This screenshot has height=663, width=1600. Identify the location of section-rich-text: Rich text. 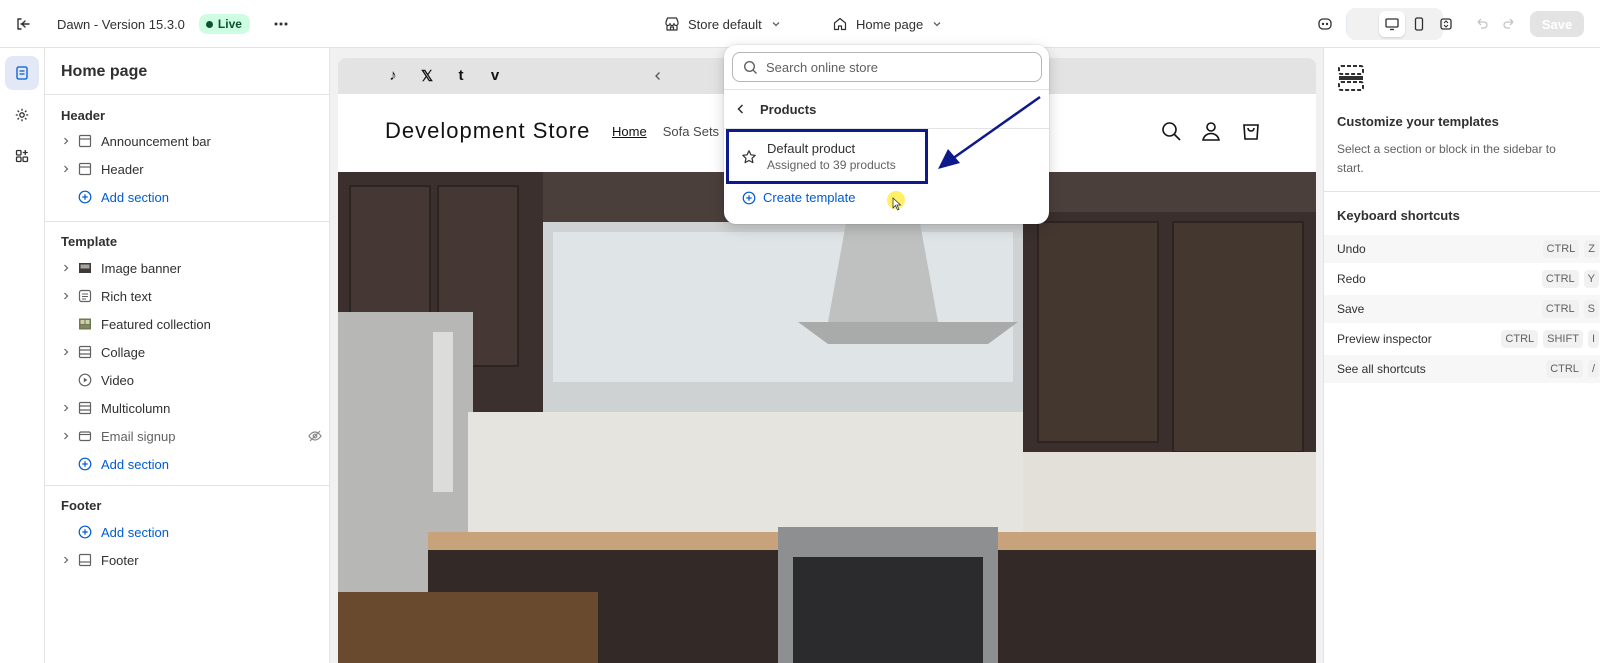
(191, 296).